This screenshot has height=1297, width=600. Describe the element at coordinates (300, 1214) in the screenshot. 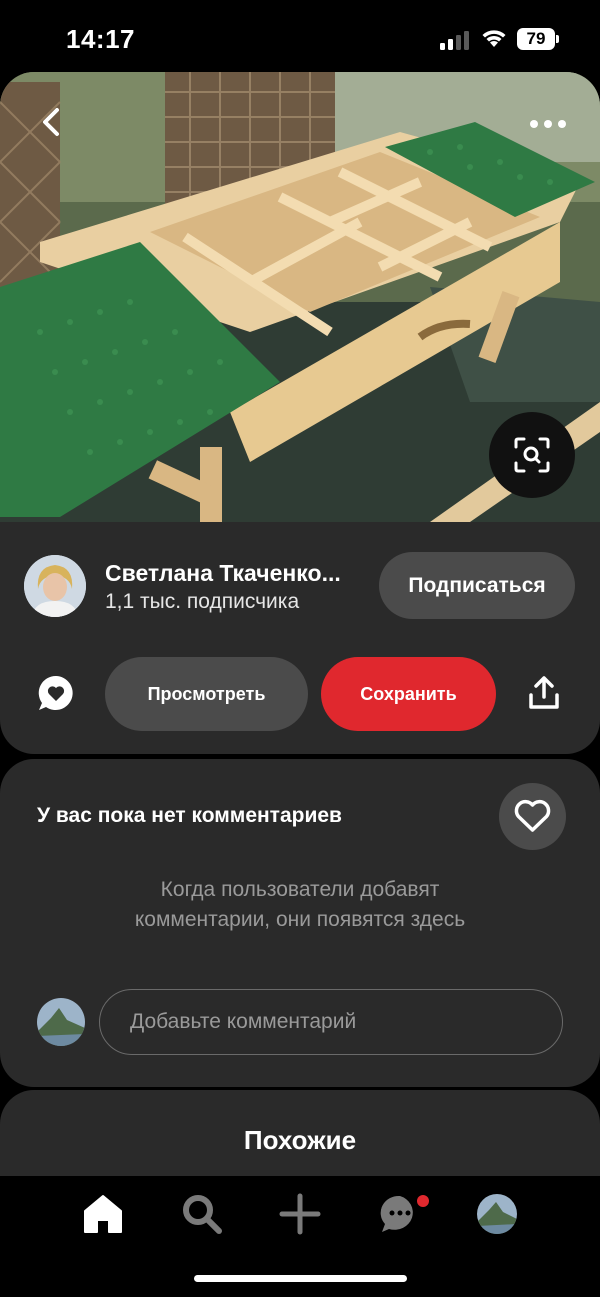

I see `create-icon` at that location.